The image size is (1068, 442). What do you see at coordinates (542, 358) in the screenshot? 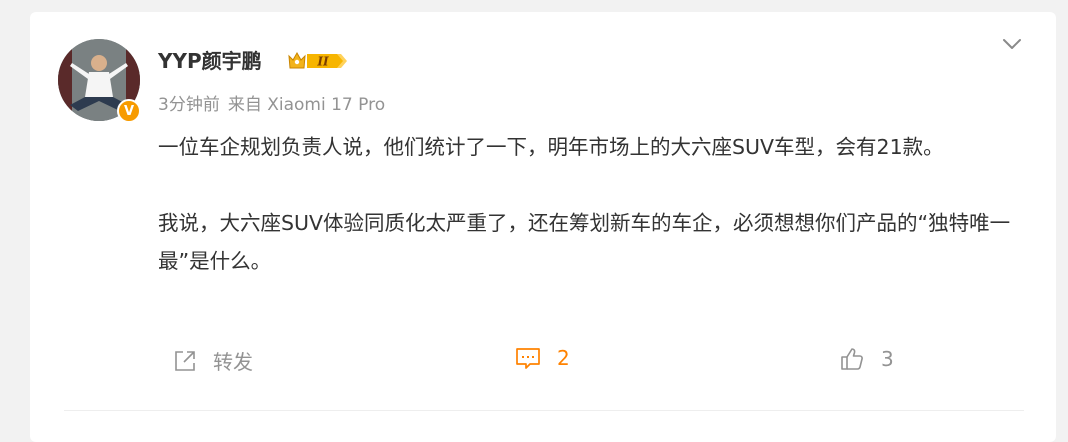
I see `comment-button: 2` at bounding box center [542, 358].